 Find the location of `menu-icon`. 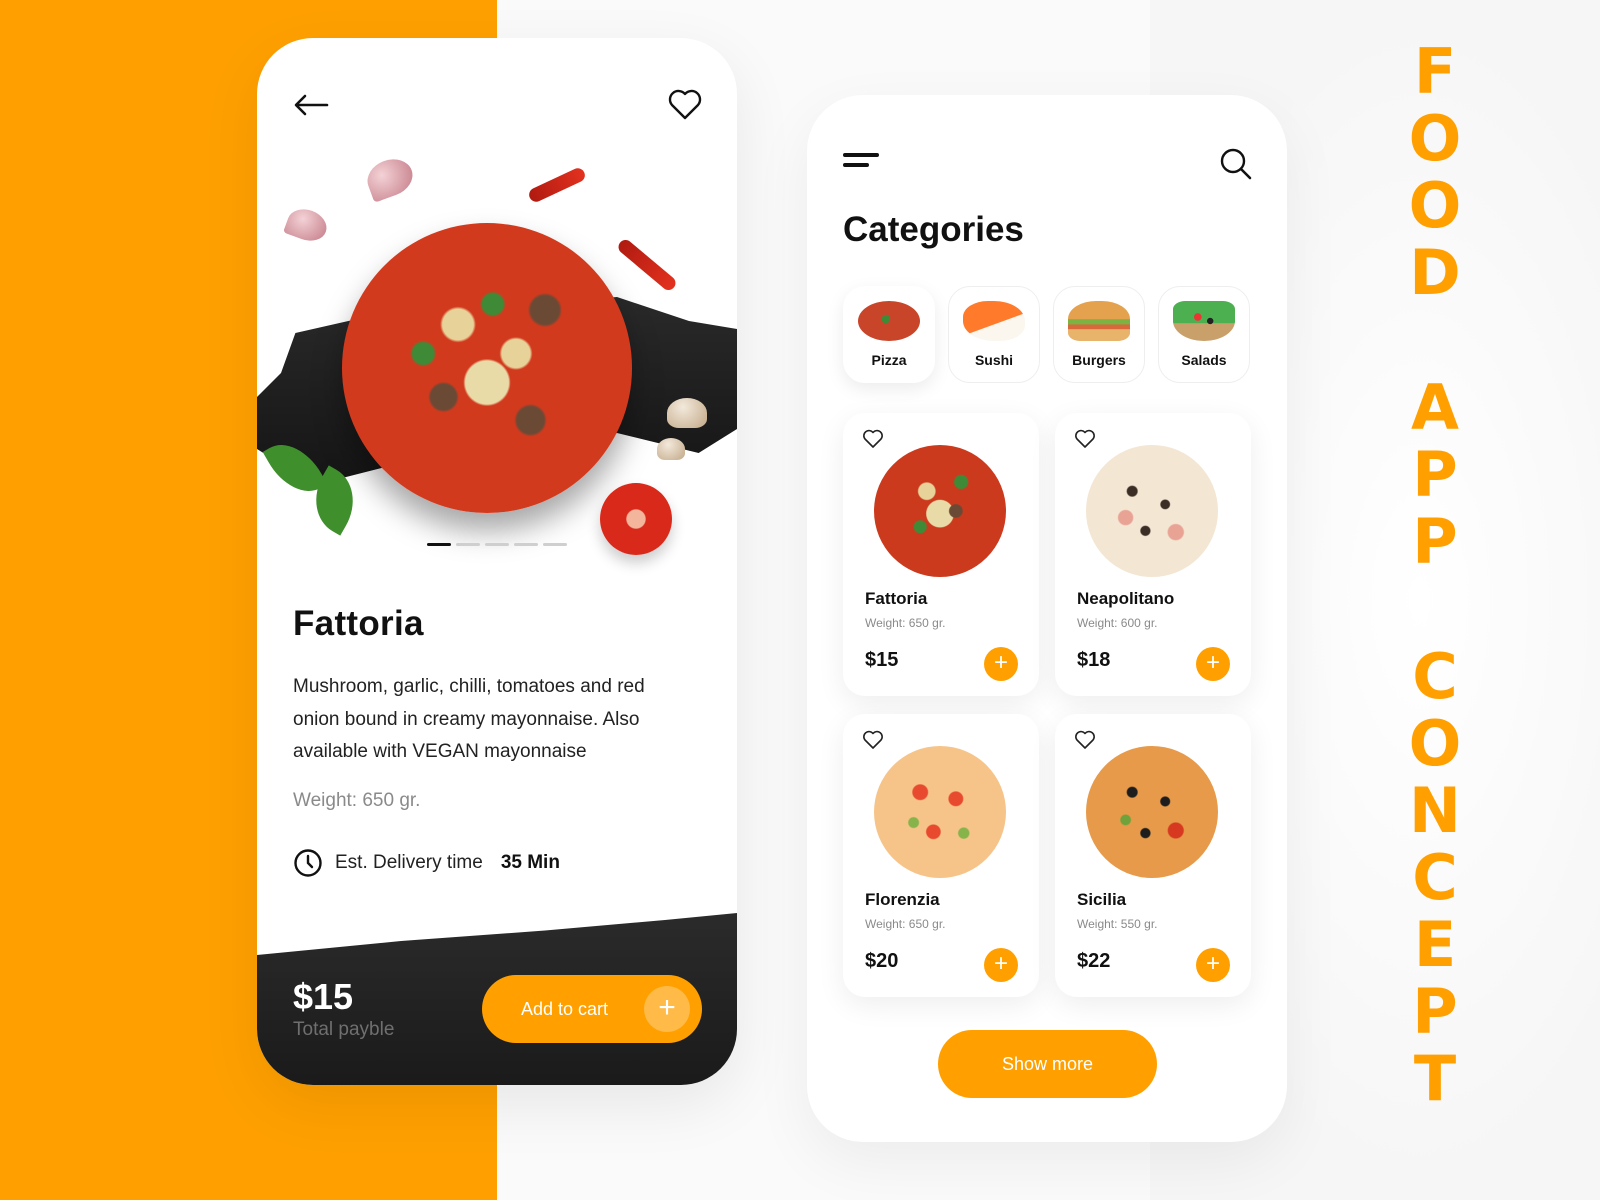

menu-icon is located at coordinates (863, 164).